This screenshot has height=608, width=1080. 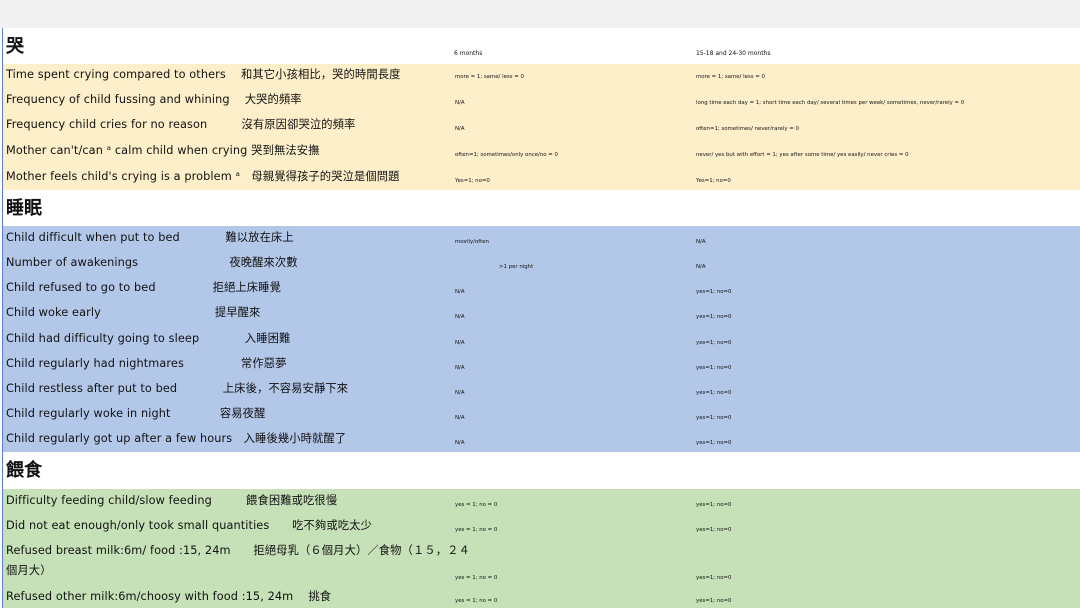 What do you see at coordinates (143, 287) in the screenshot?
I see `row-label: Child refused to go to bed 拒絕上床睡覺` at bounding box center [143, 287].